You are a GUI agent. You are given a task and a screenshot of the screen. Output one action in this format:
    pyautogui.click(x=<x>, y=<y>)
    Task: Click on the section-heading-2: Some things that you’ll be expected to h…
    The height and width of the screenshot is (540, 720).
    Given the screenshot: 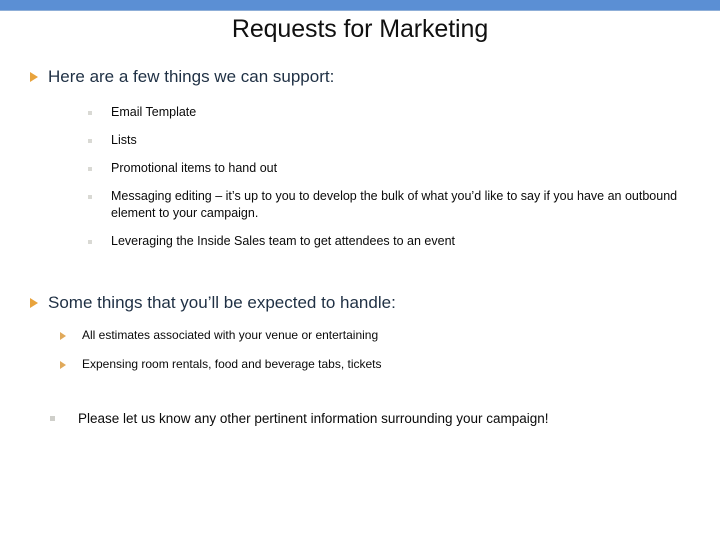 What is the action you would take?
    pyautogui.click(x=360, y=303)
    